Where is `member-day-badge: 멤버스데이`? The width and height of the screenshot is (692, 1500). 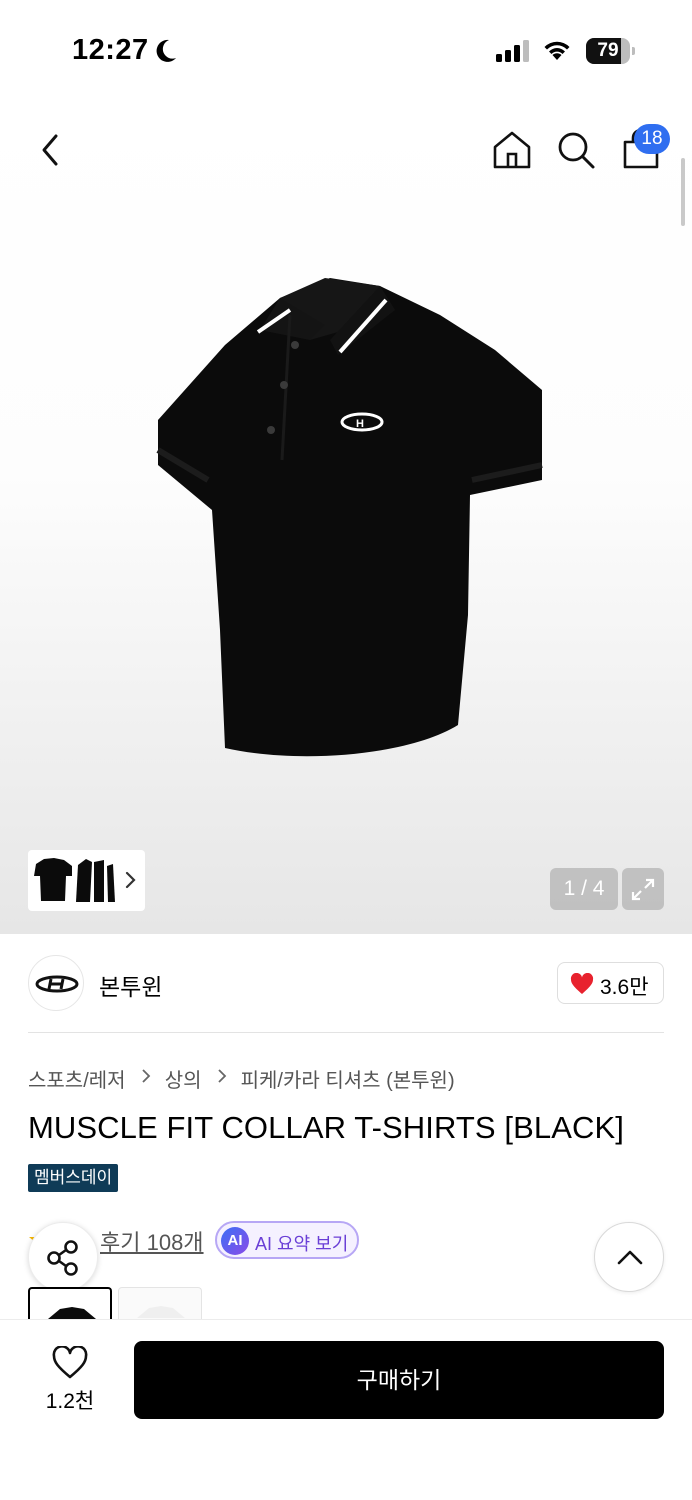 member-day-badge: 멤버스데이 is located at coordinates (73, 1178).